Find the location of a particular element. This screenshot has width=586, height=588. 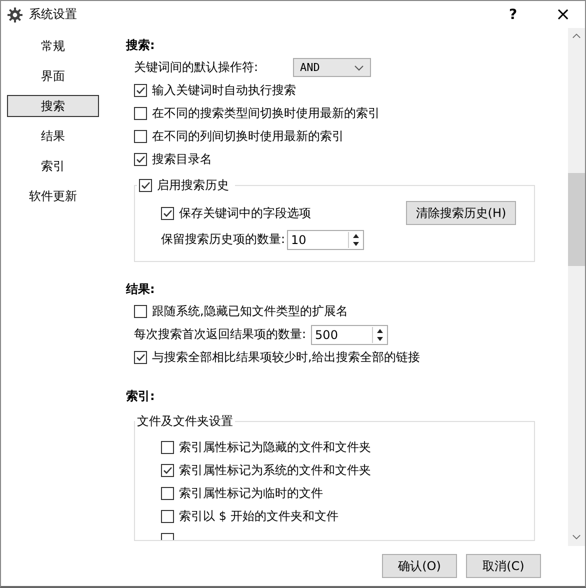

result-count-field: 500 is located at coordinates (349, 334).